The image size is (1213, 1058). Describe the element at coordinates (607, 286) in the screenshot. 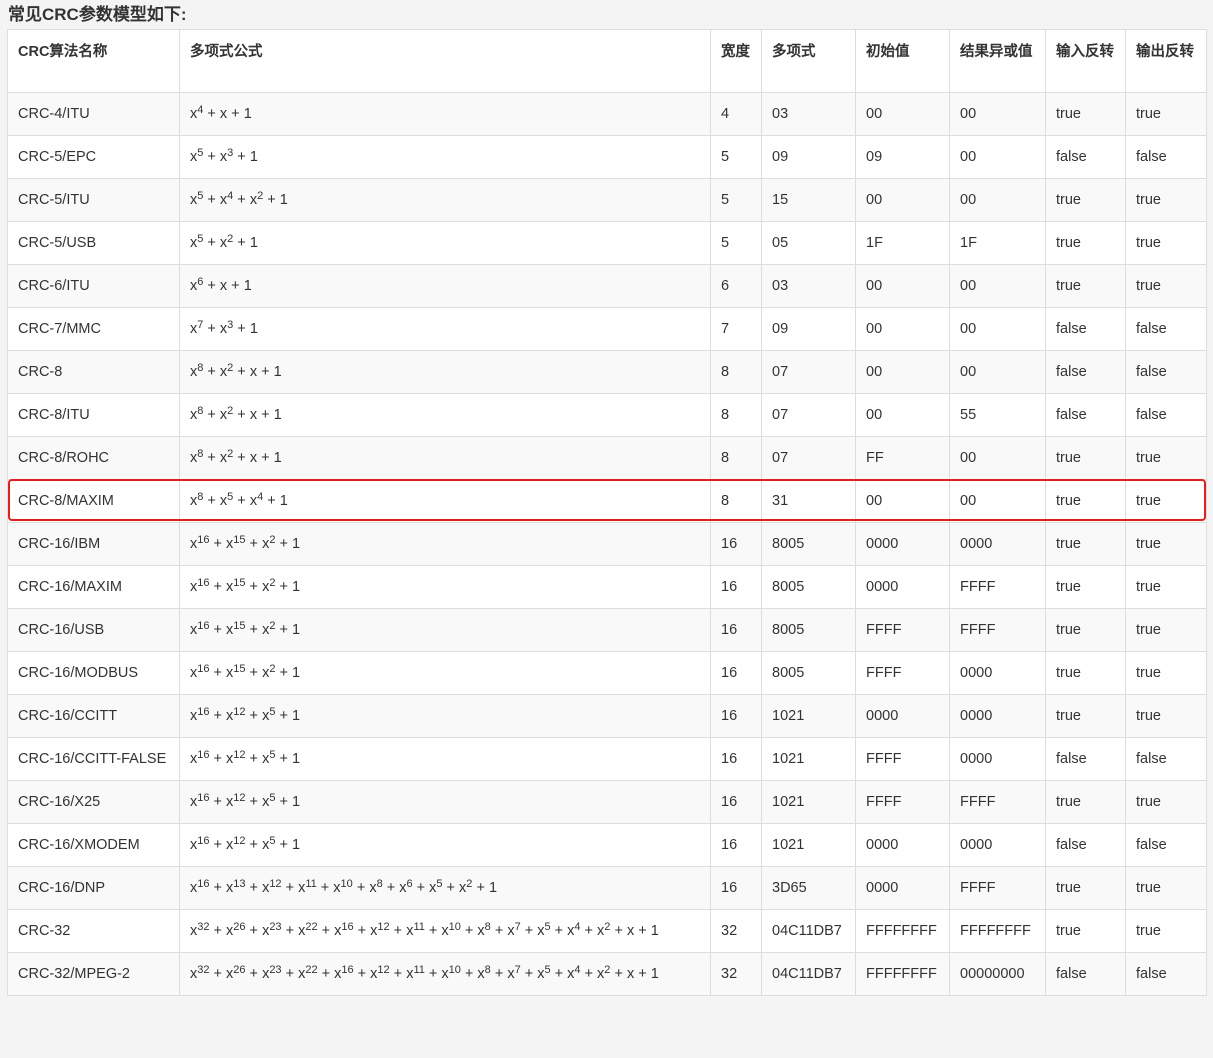

I see `table-row: CRC-6/ITU x6 + x + 1 6 03 00 00 true true` at that location.